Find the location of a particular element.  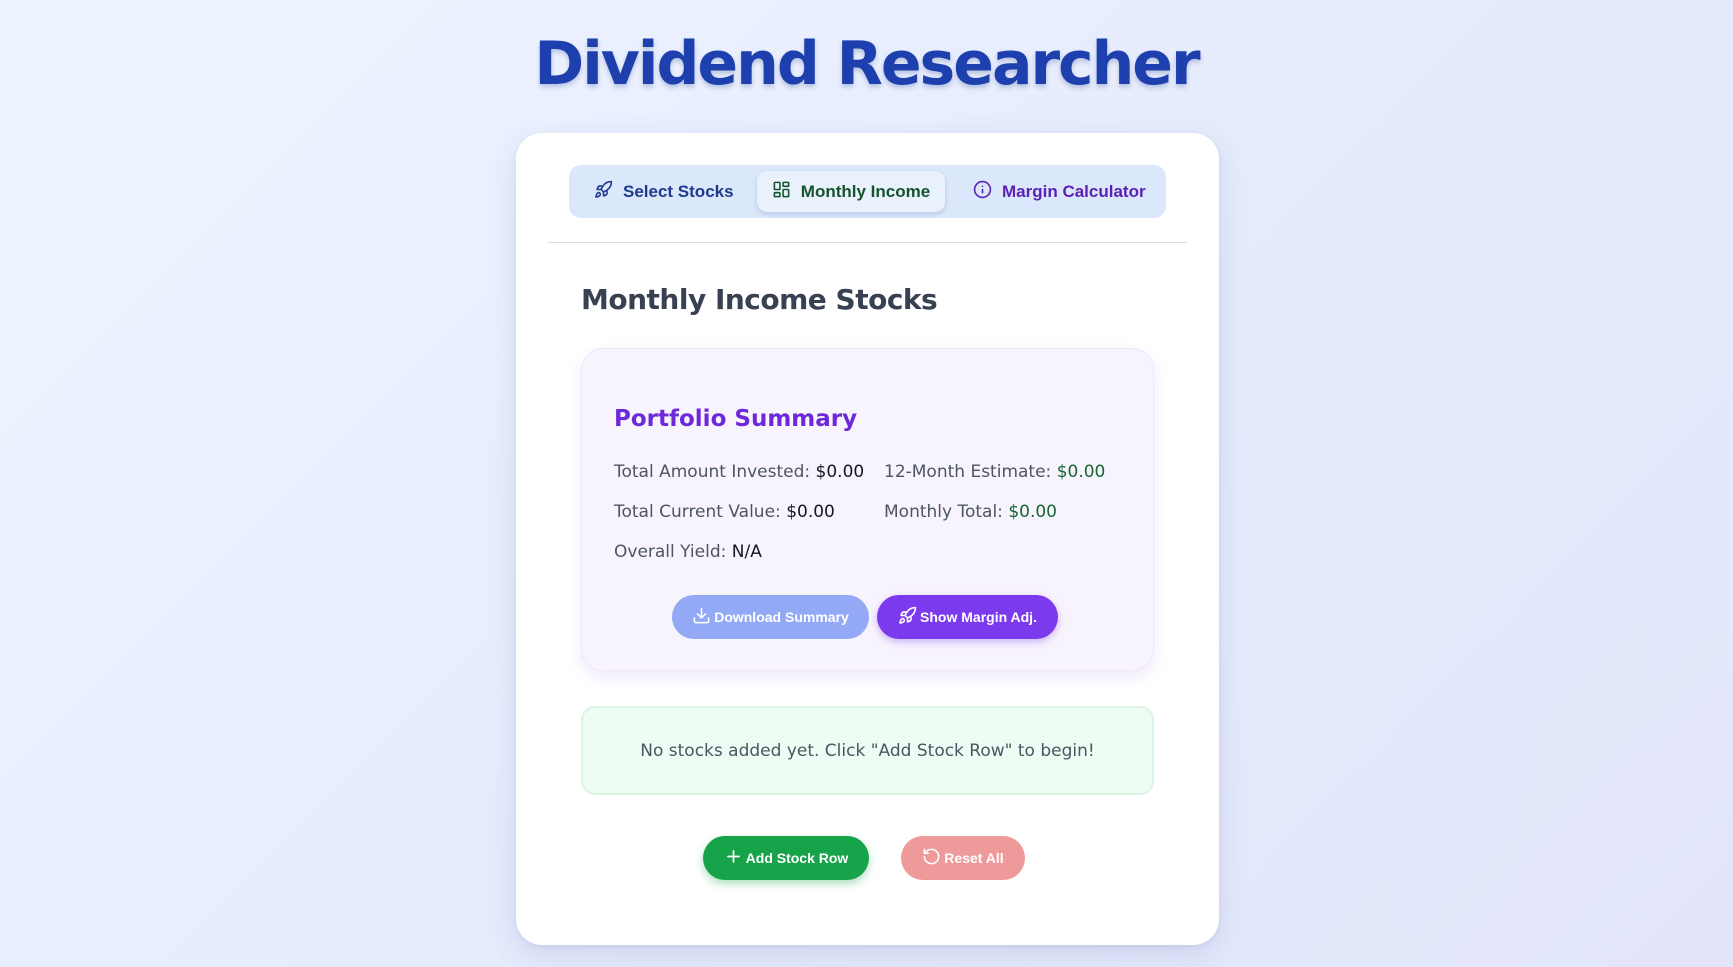

monthly-total-value: $0.00 is located at coordinates (1032, 512).